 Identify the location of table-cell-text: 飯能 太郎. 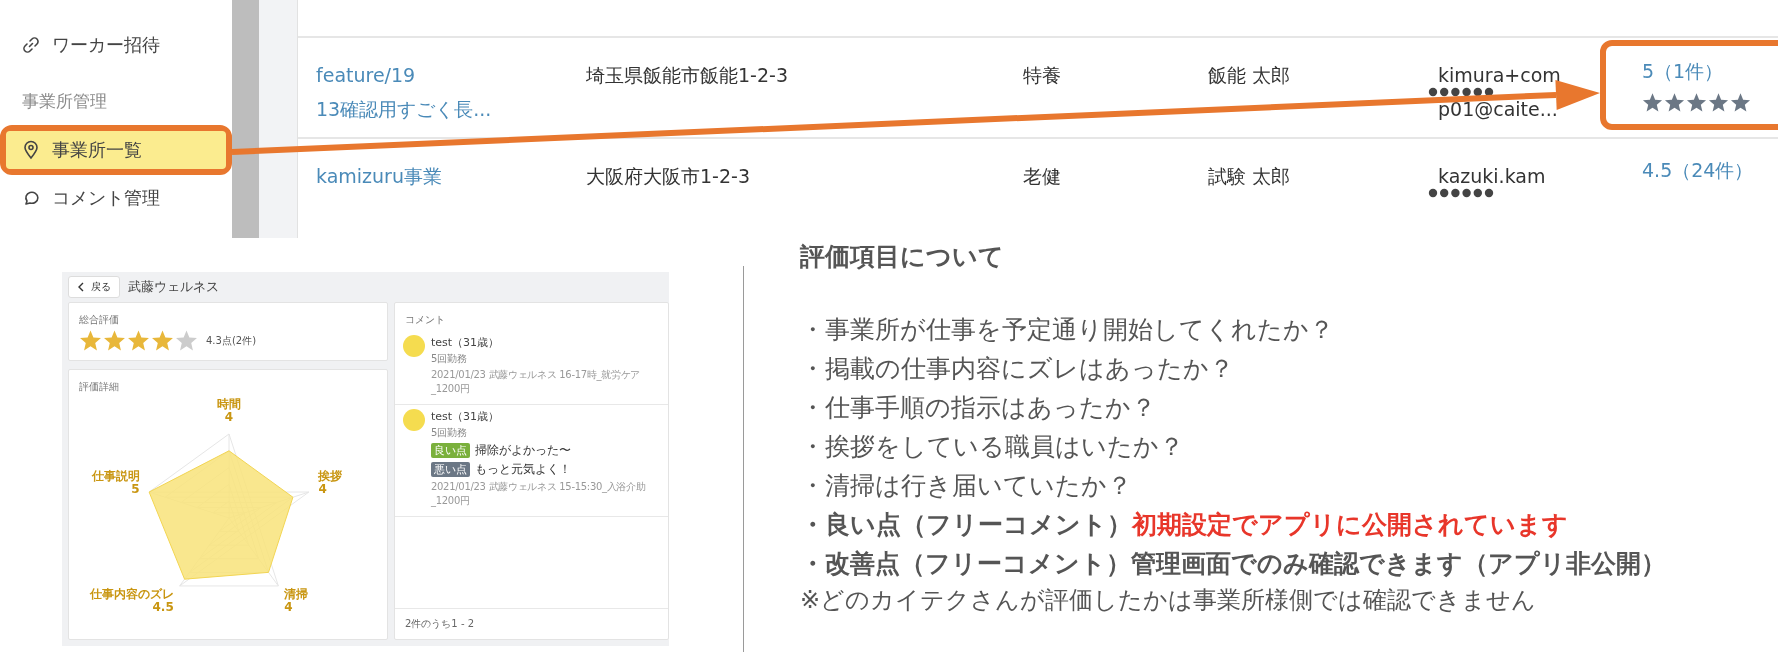
(1250, 75).